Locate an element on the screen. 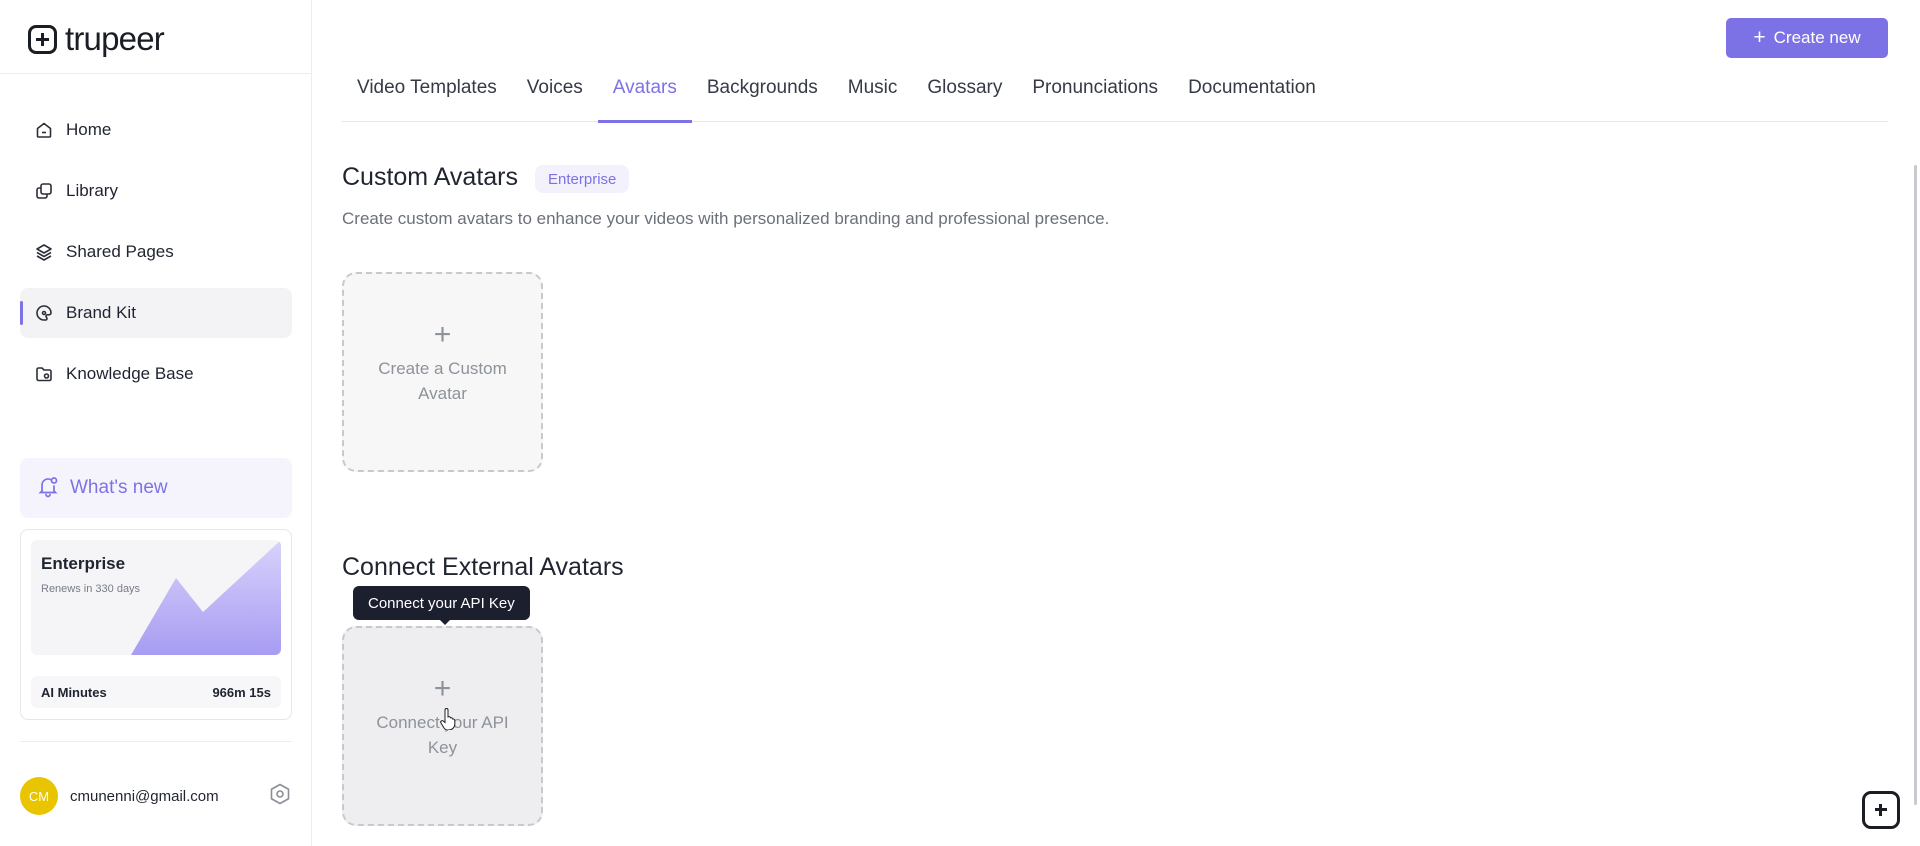 The height and width of the screenshot is (846, 1920). avatar: CM is located at coordinates (39, 796).